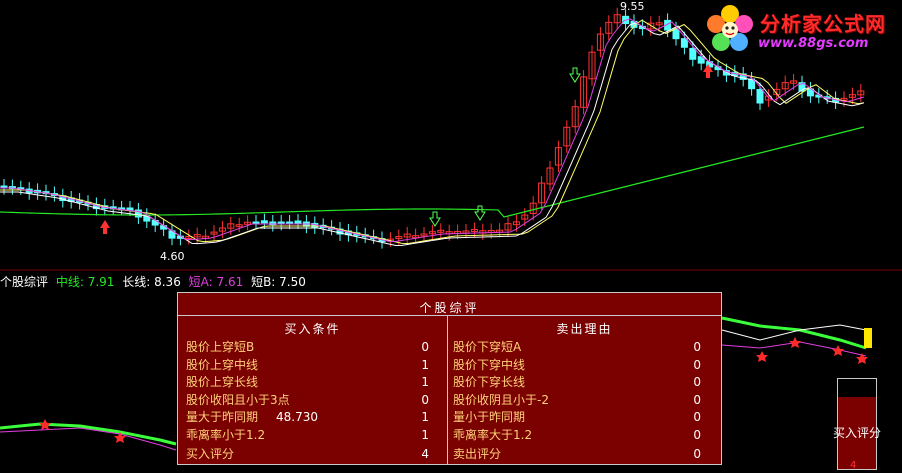 The width and height of the screenshot is (902, 473). What do you see at coordinates (632, 6) in the screenshot?
I see `high-price-label: 9.55` at bounding box center [632, 6].